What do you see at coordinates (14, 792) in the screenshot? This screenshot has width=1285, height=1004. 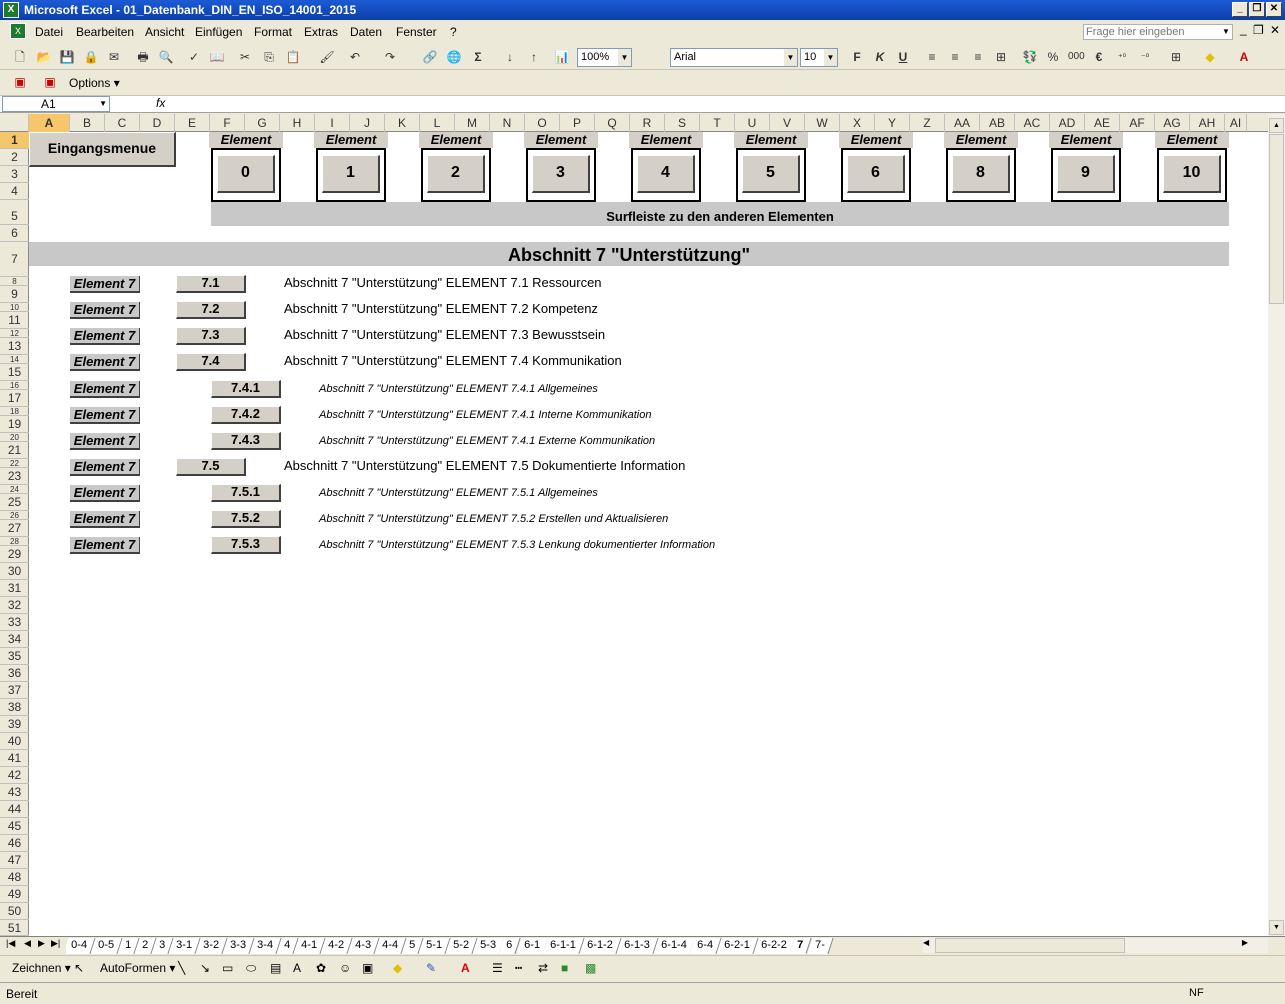 I see `row-header: 43` at bounding box center [14, 792].